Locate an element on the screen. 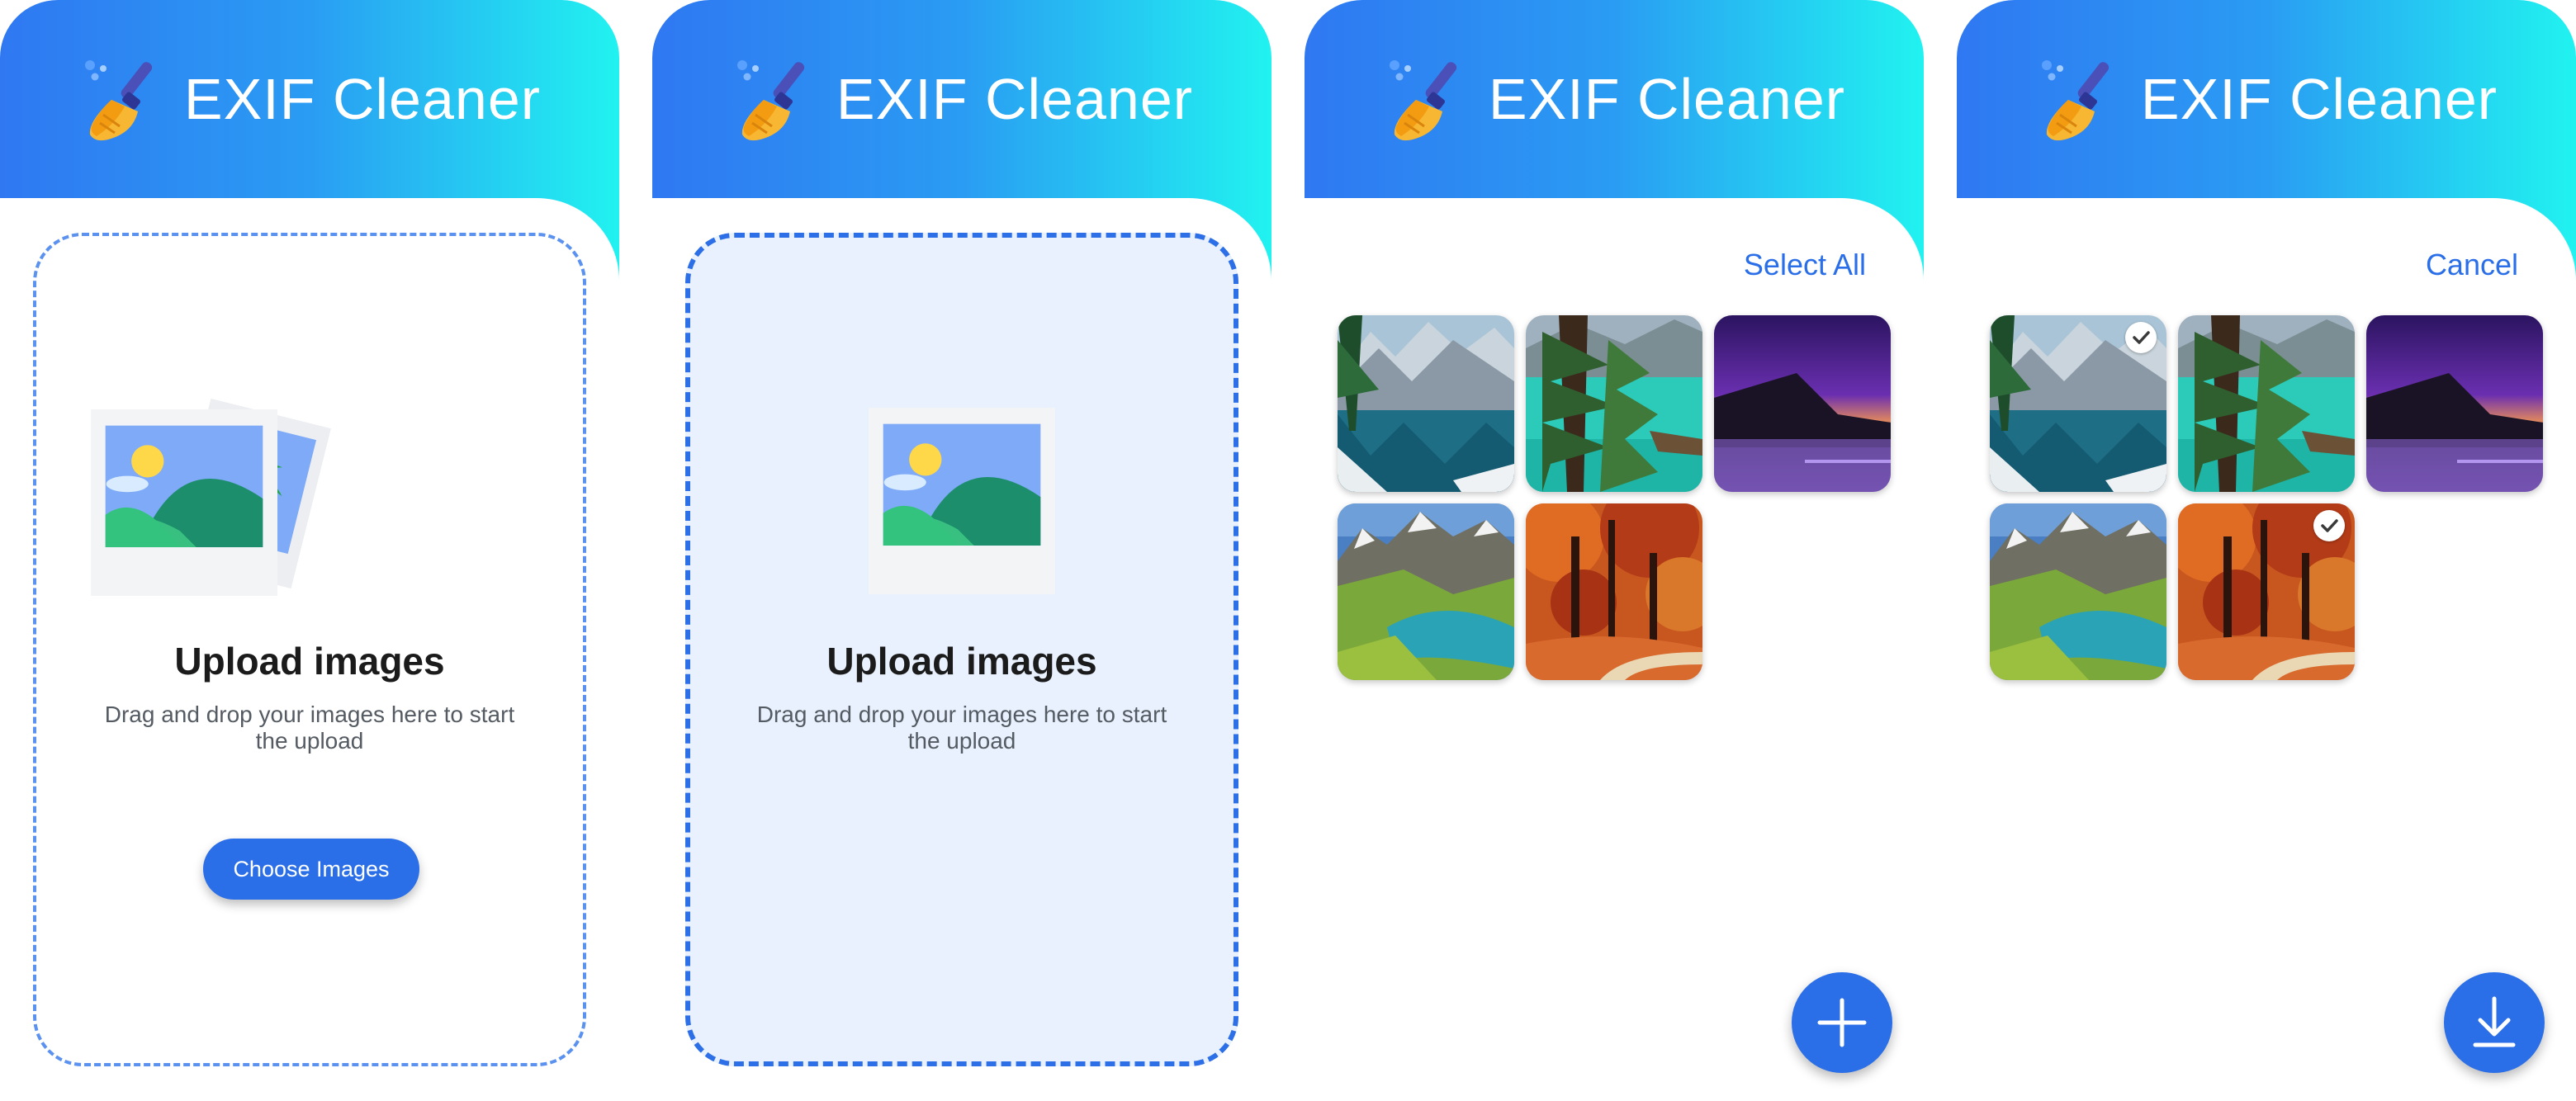 The width and height of the screenshot is (2576, 1101). thumbnail-mountain-lake-selected is located at coordinates (2078, 403).